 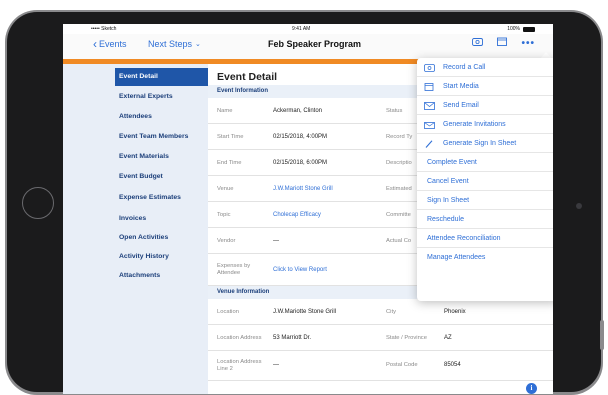 What do you see at coordinates (225, 189) in the screenshot?
I see `field-label: Venue` at bounding box center [225, 189].